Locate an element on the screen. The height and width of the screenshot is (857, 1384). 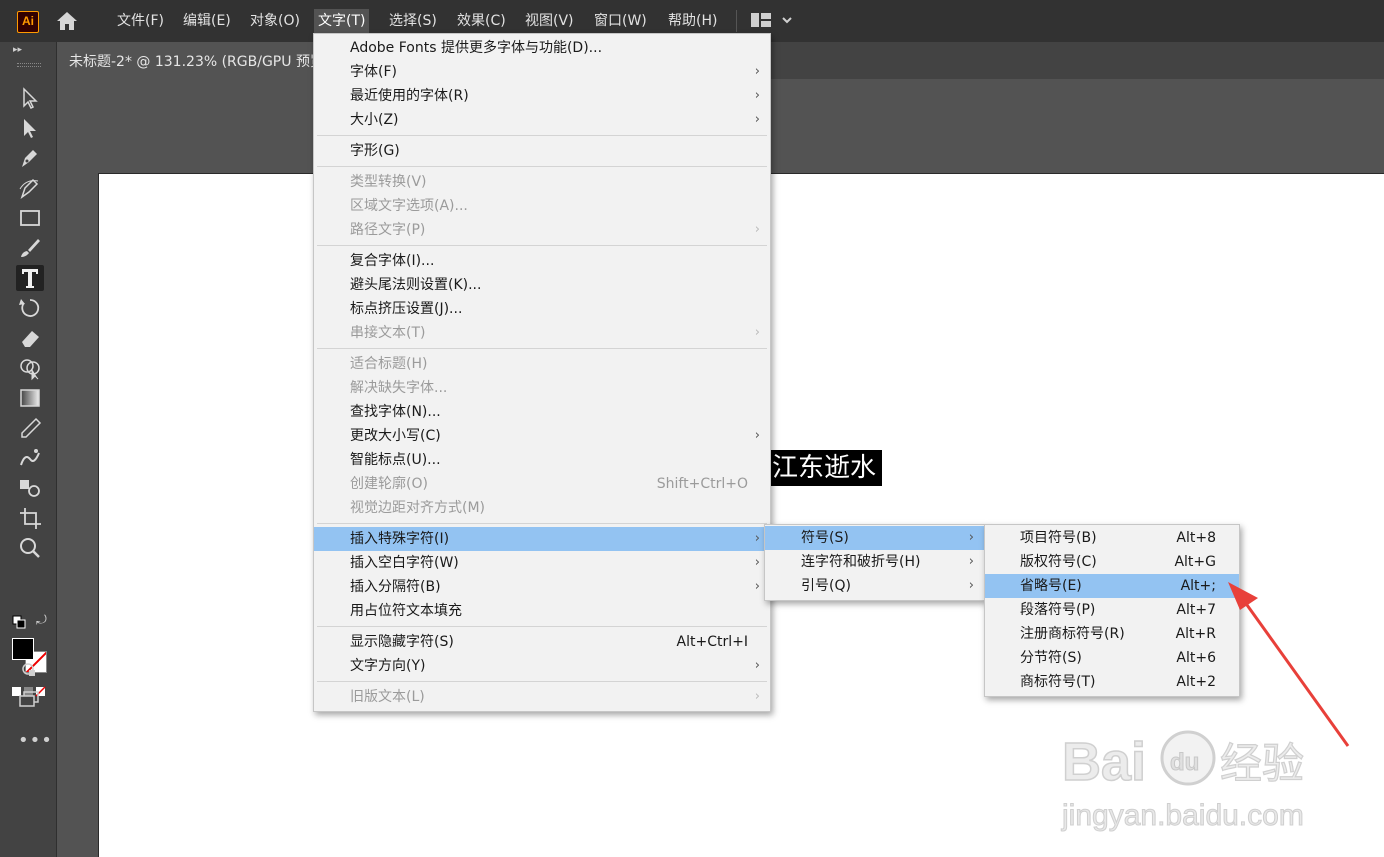
type-menu-item: 字体(F) › is located at coordinates (542, 72).